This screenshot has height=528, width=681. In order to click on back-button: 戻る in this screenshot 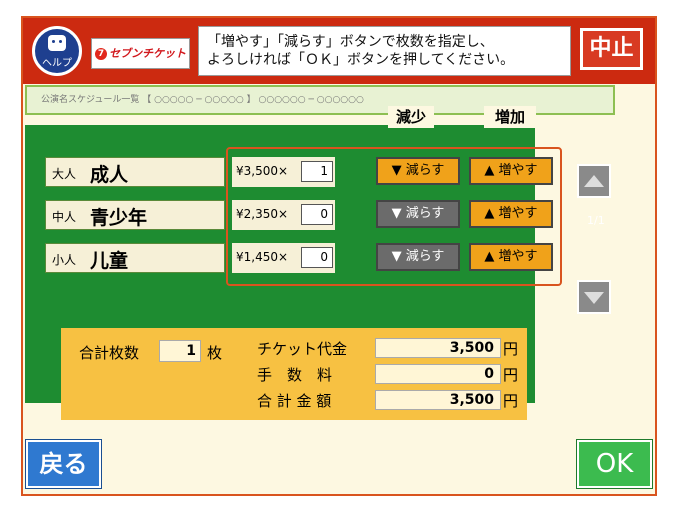, I will do `click(63, 464)`.